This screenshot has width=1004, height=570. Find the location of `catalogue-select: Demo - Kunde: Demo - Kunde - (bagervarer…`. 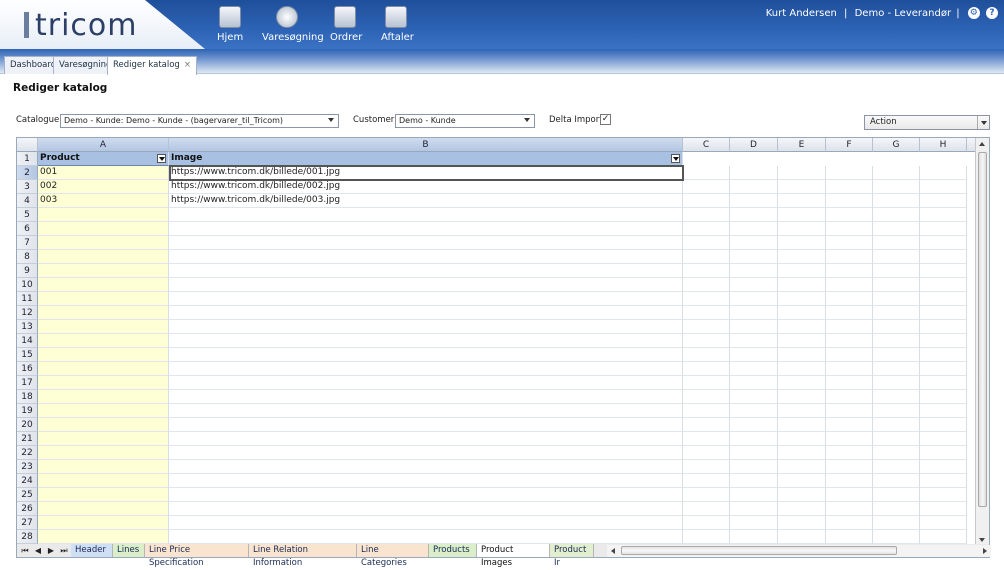

catalogue-select: Demo - Kunde: Demo - Kunde - (bagervarer… is located at coordinates (199, 121).